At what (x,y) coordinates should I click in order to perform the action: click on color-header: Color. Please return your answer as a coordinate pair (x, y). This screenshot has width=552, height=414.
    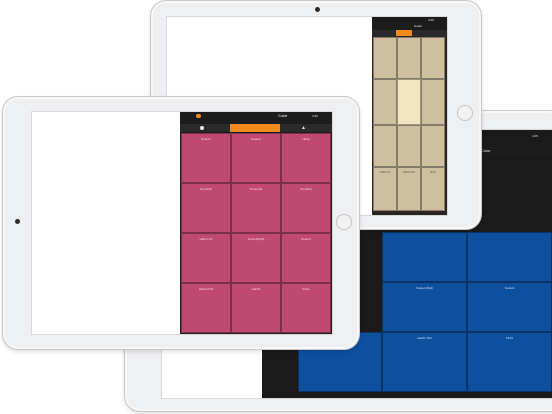
    Looking at the image, I should click on (514, 151).